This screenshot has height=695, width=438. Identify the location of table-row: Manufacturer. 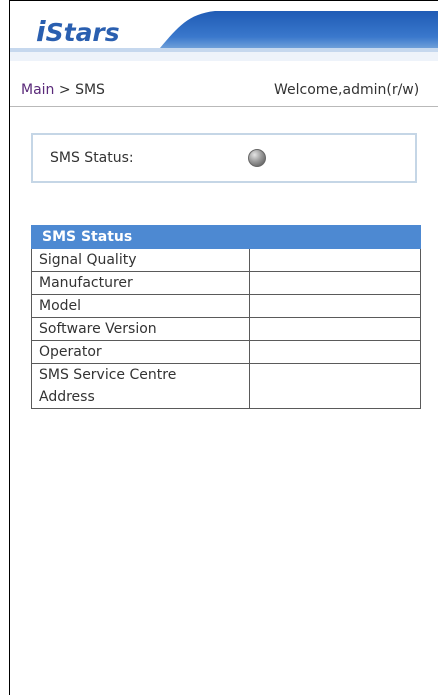
(226, 283).